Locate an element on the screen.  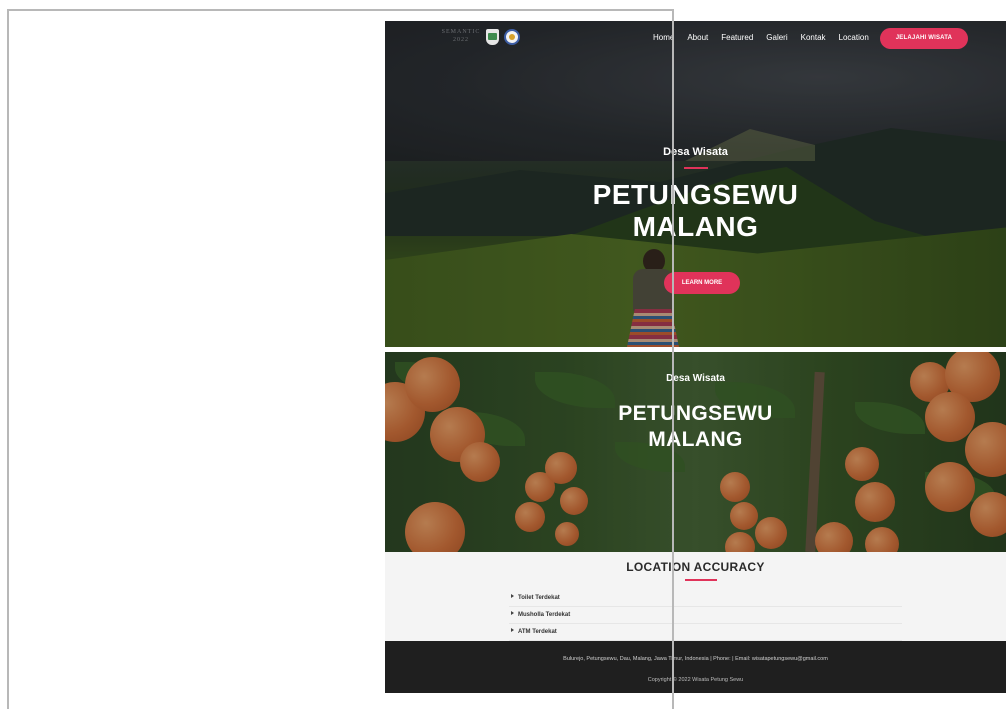
location-item-musholla: Musholla Terdekat is located at coordinates (705, 615).